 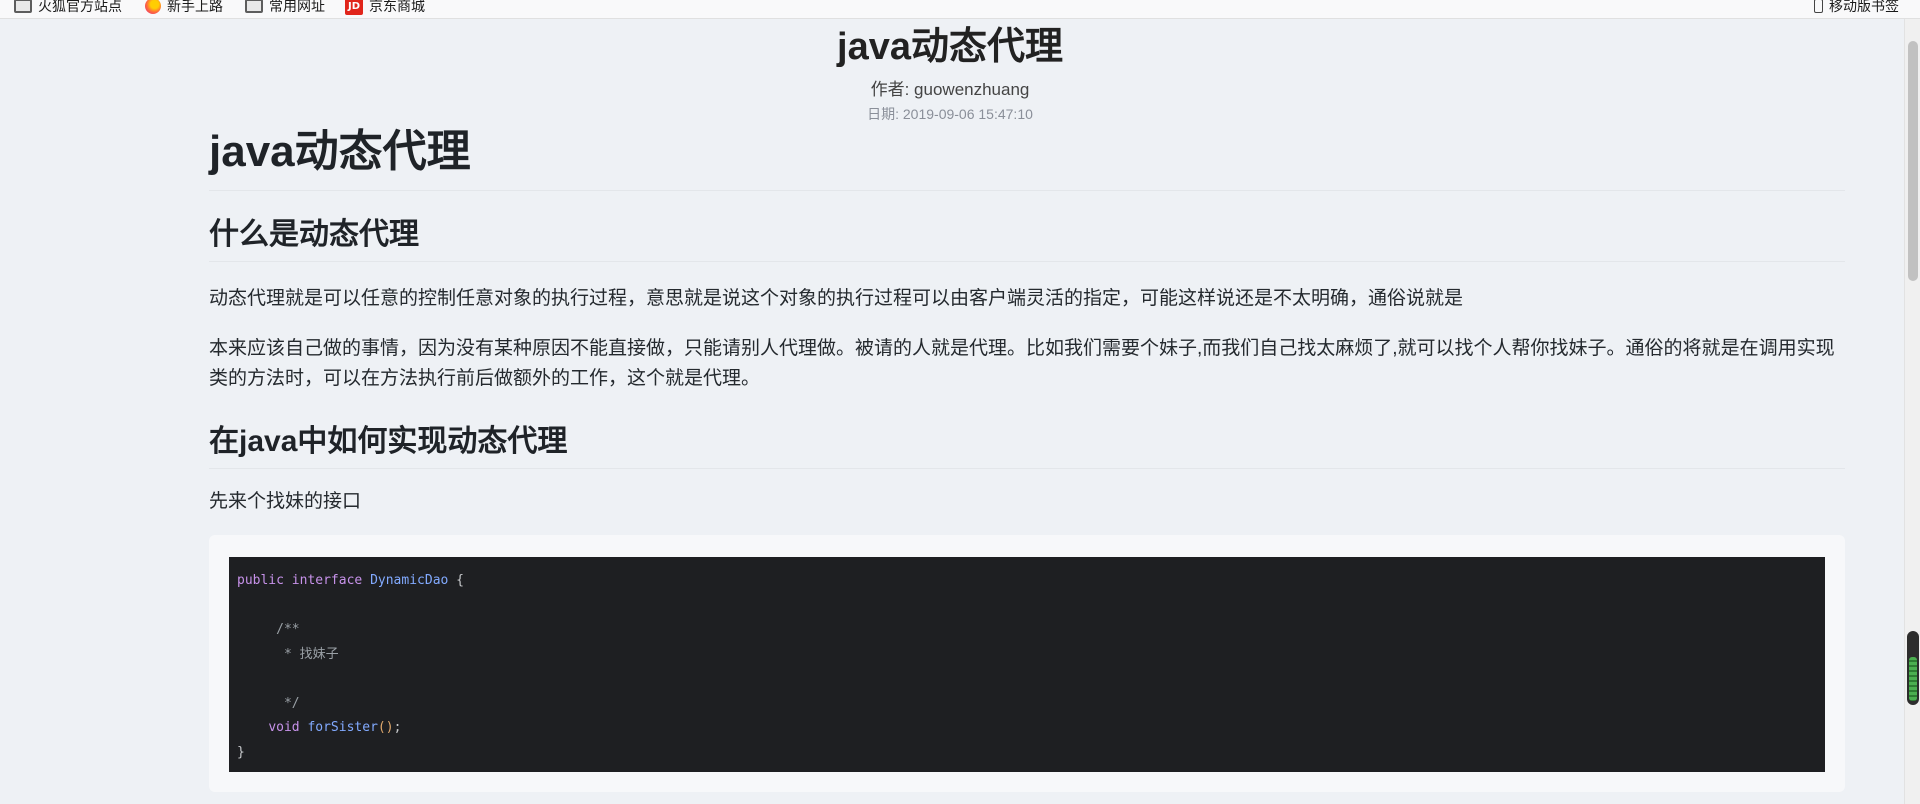 I want to click on bookmark-item: JD 京东商城, so click(x=385, y=8).